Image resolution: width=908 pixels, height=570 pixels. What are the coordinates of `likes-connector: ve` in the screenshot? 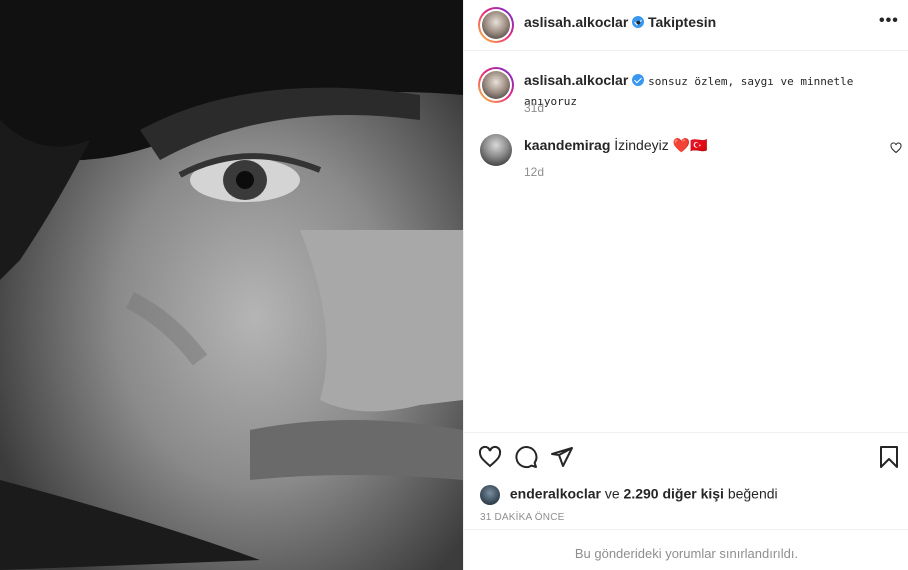 It's located at (612, 493).